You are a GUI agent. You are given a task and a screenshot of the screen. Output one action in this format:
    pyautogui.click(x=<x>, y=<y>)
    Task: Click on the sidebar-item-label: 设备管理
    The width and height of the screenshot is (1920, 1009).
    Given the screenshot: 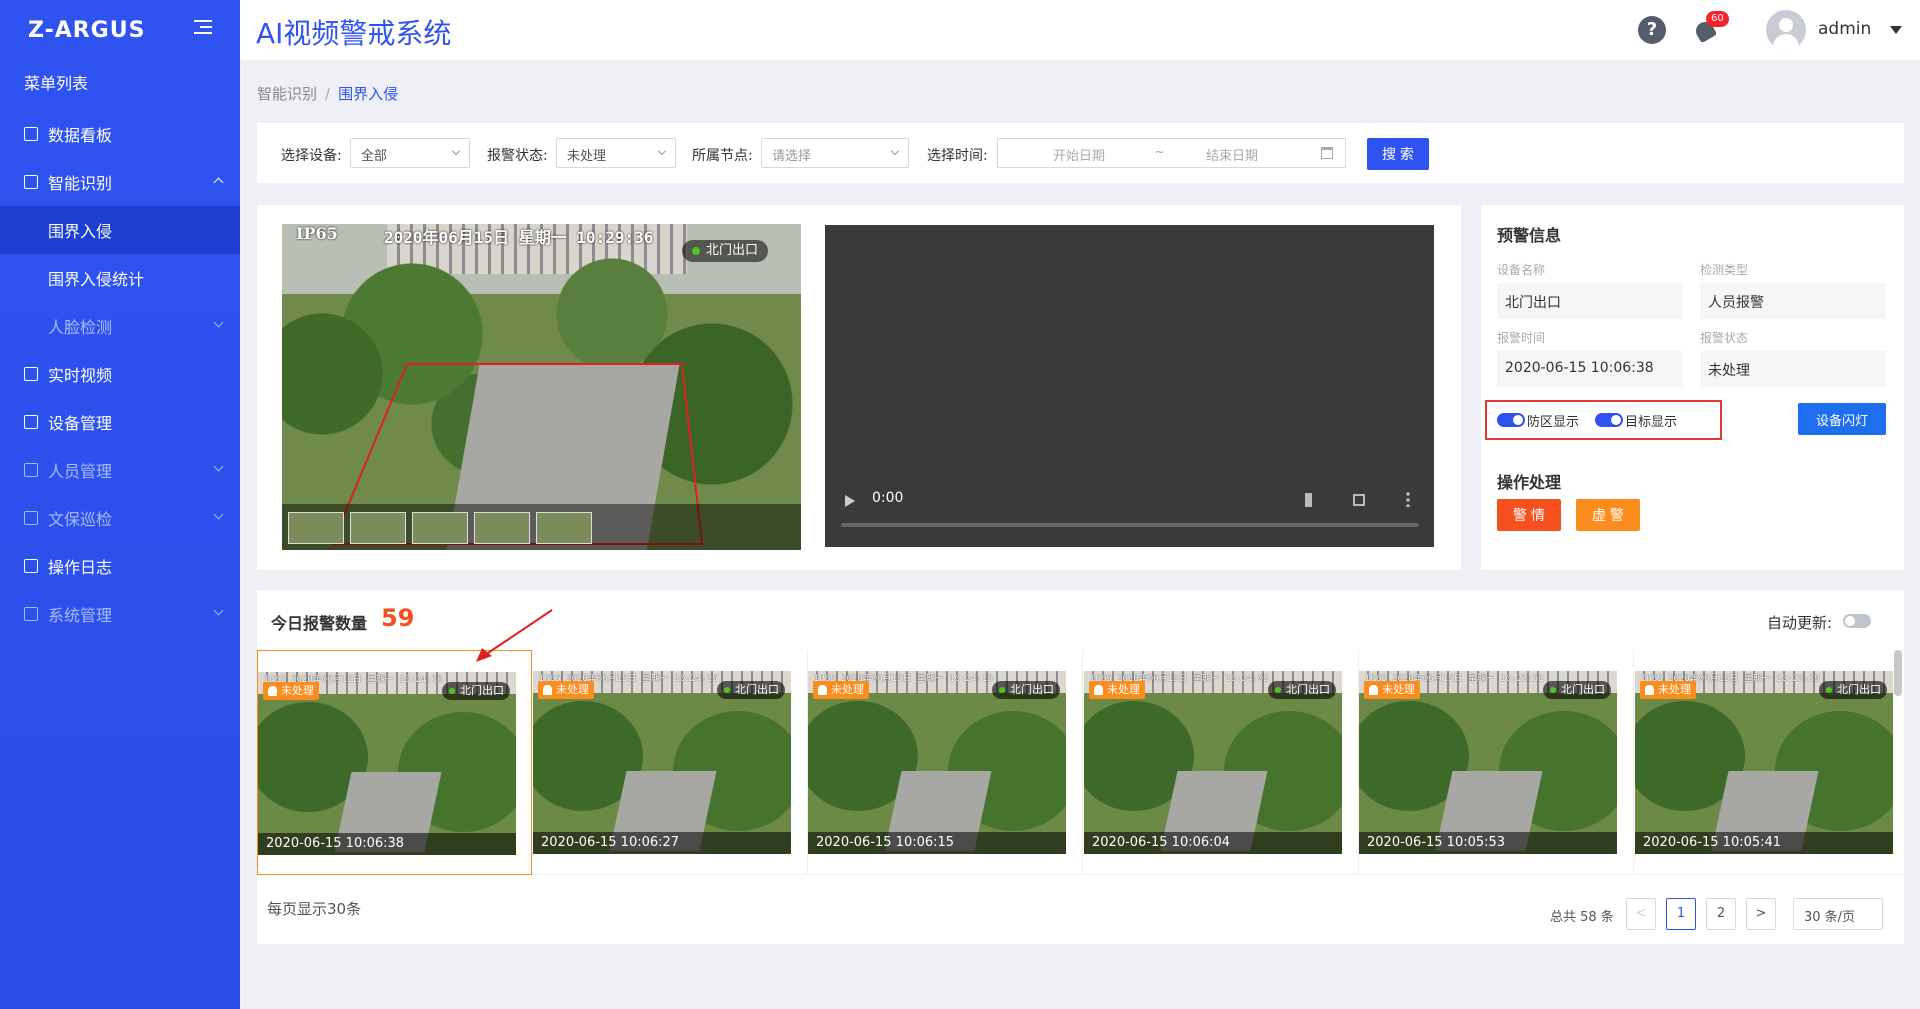 What is the action you would take?
    pyautogui.click(x=80, y=423)
    